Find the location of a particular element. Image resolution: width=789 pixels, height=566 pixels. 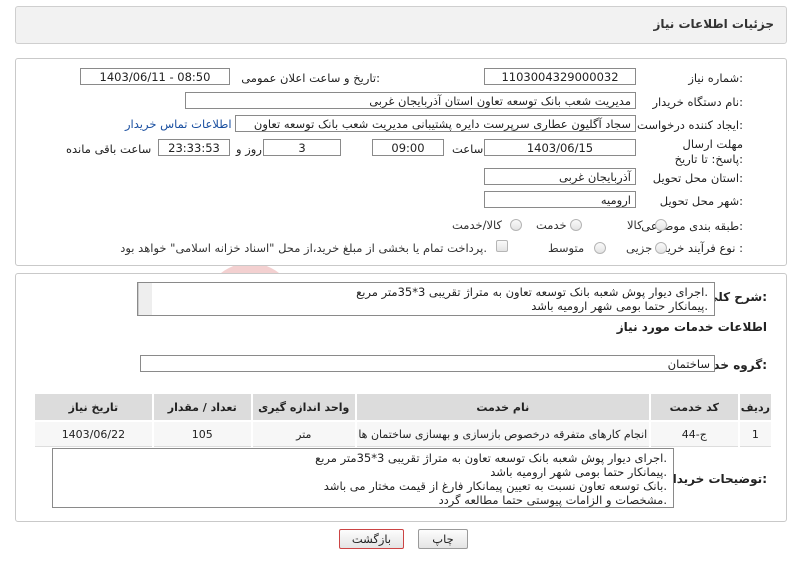

cell-unit: متر is located at coordinates (303, 433).